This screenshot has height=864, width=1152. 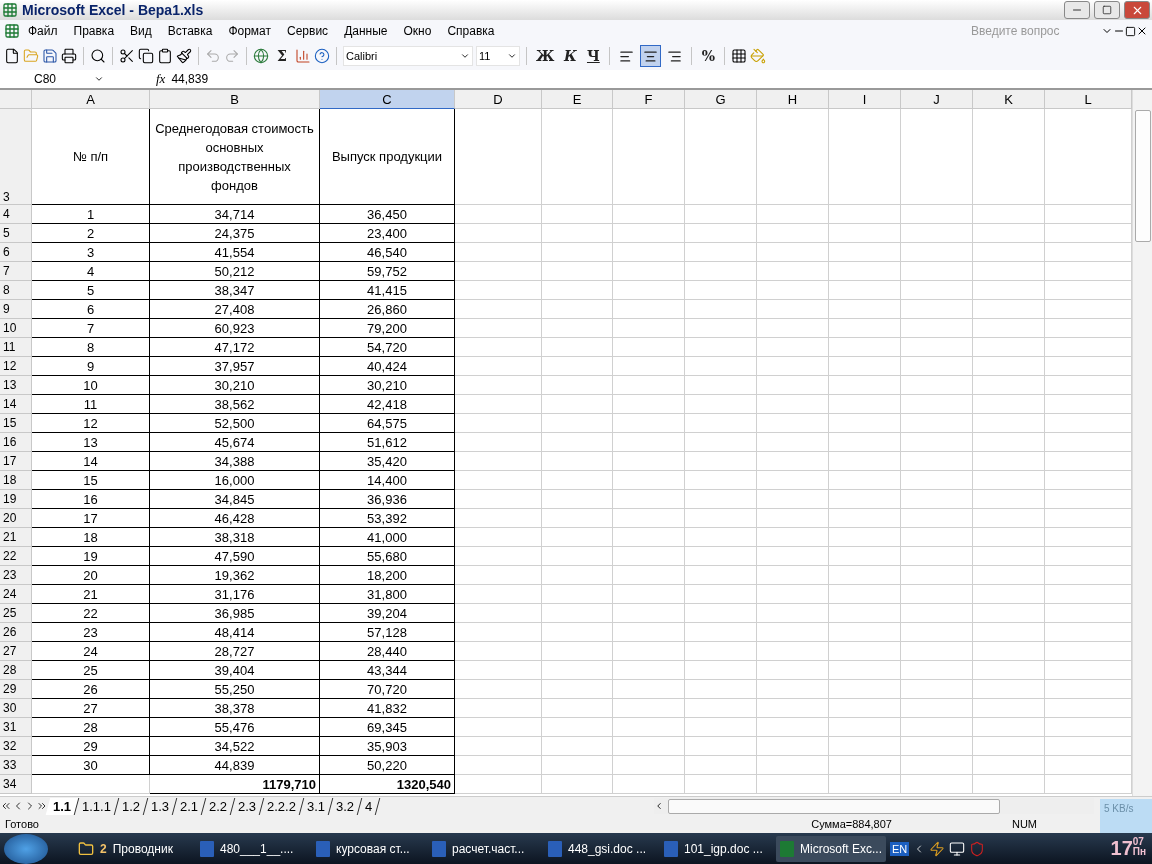 What do you see at coordinates (190, 79) in the screenshot?
I see `formula-field: 44,839` at bounding box center [190, 79].